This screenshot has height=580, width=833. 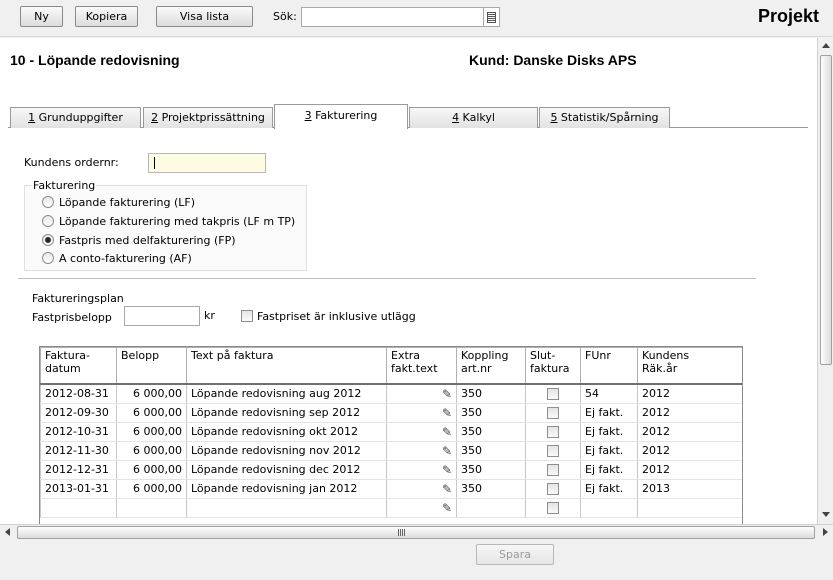 I want to click on arrow-up-icon, so click(x=826, y=45).